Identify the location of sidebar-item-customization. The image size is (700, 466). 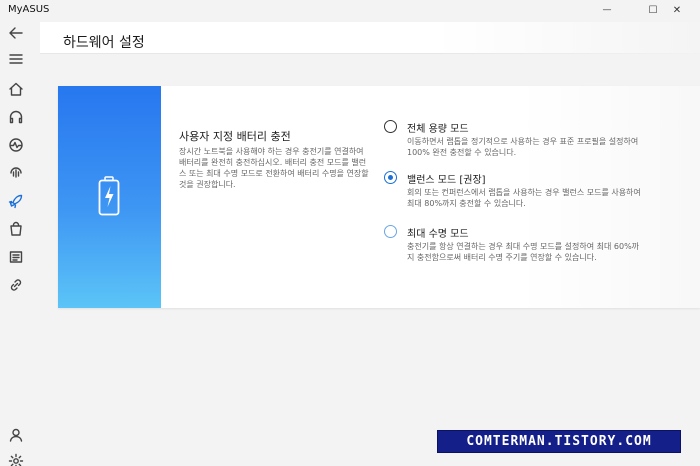
(16, 201).